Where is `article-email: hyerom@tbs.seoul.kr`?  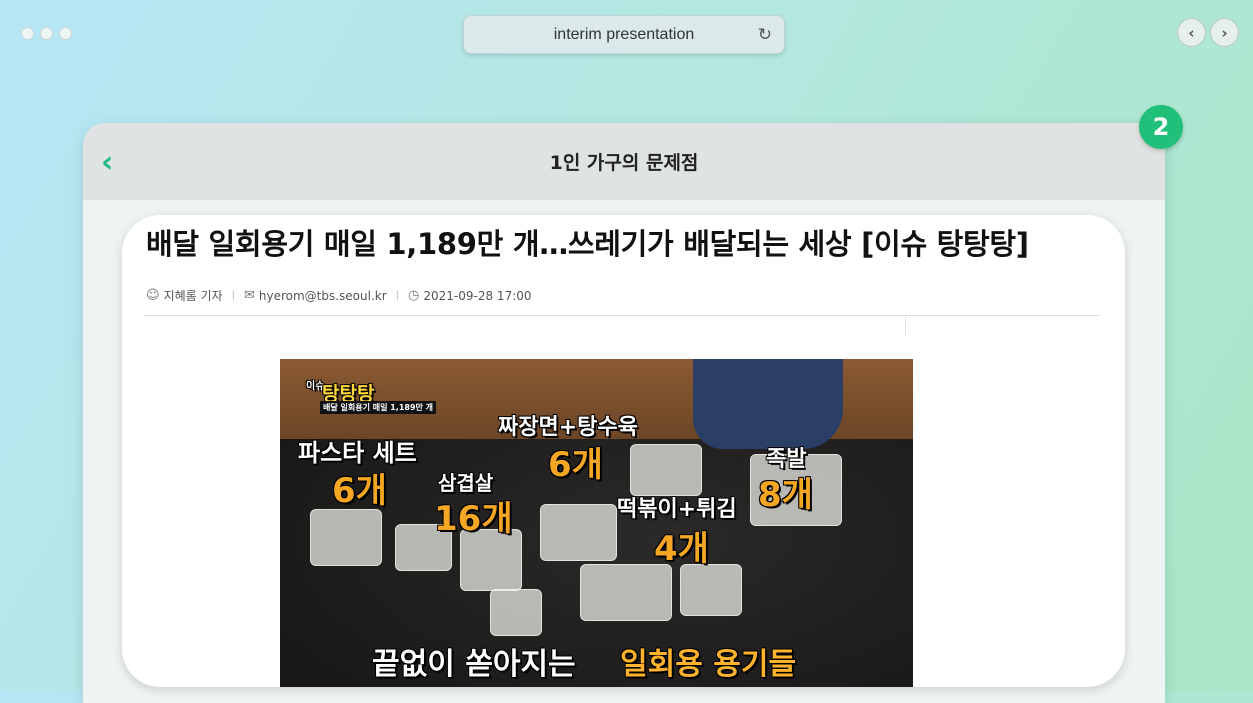
article-email: hyerom@tbs.seoul.kr is located at coordinates (323, 296).